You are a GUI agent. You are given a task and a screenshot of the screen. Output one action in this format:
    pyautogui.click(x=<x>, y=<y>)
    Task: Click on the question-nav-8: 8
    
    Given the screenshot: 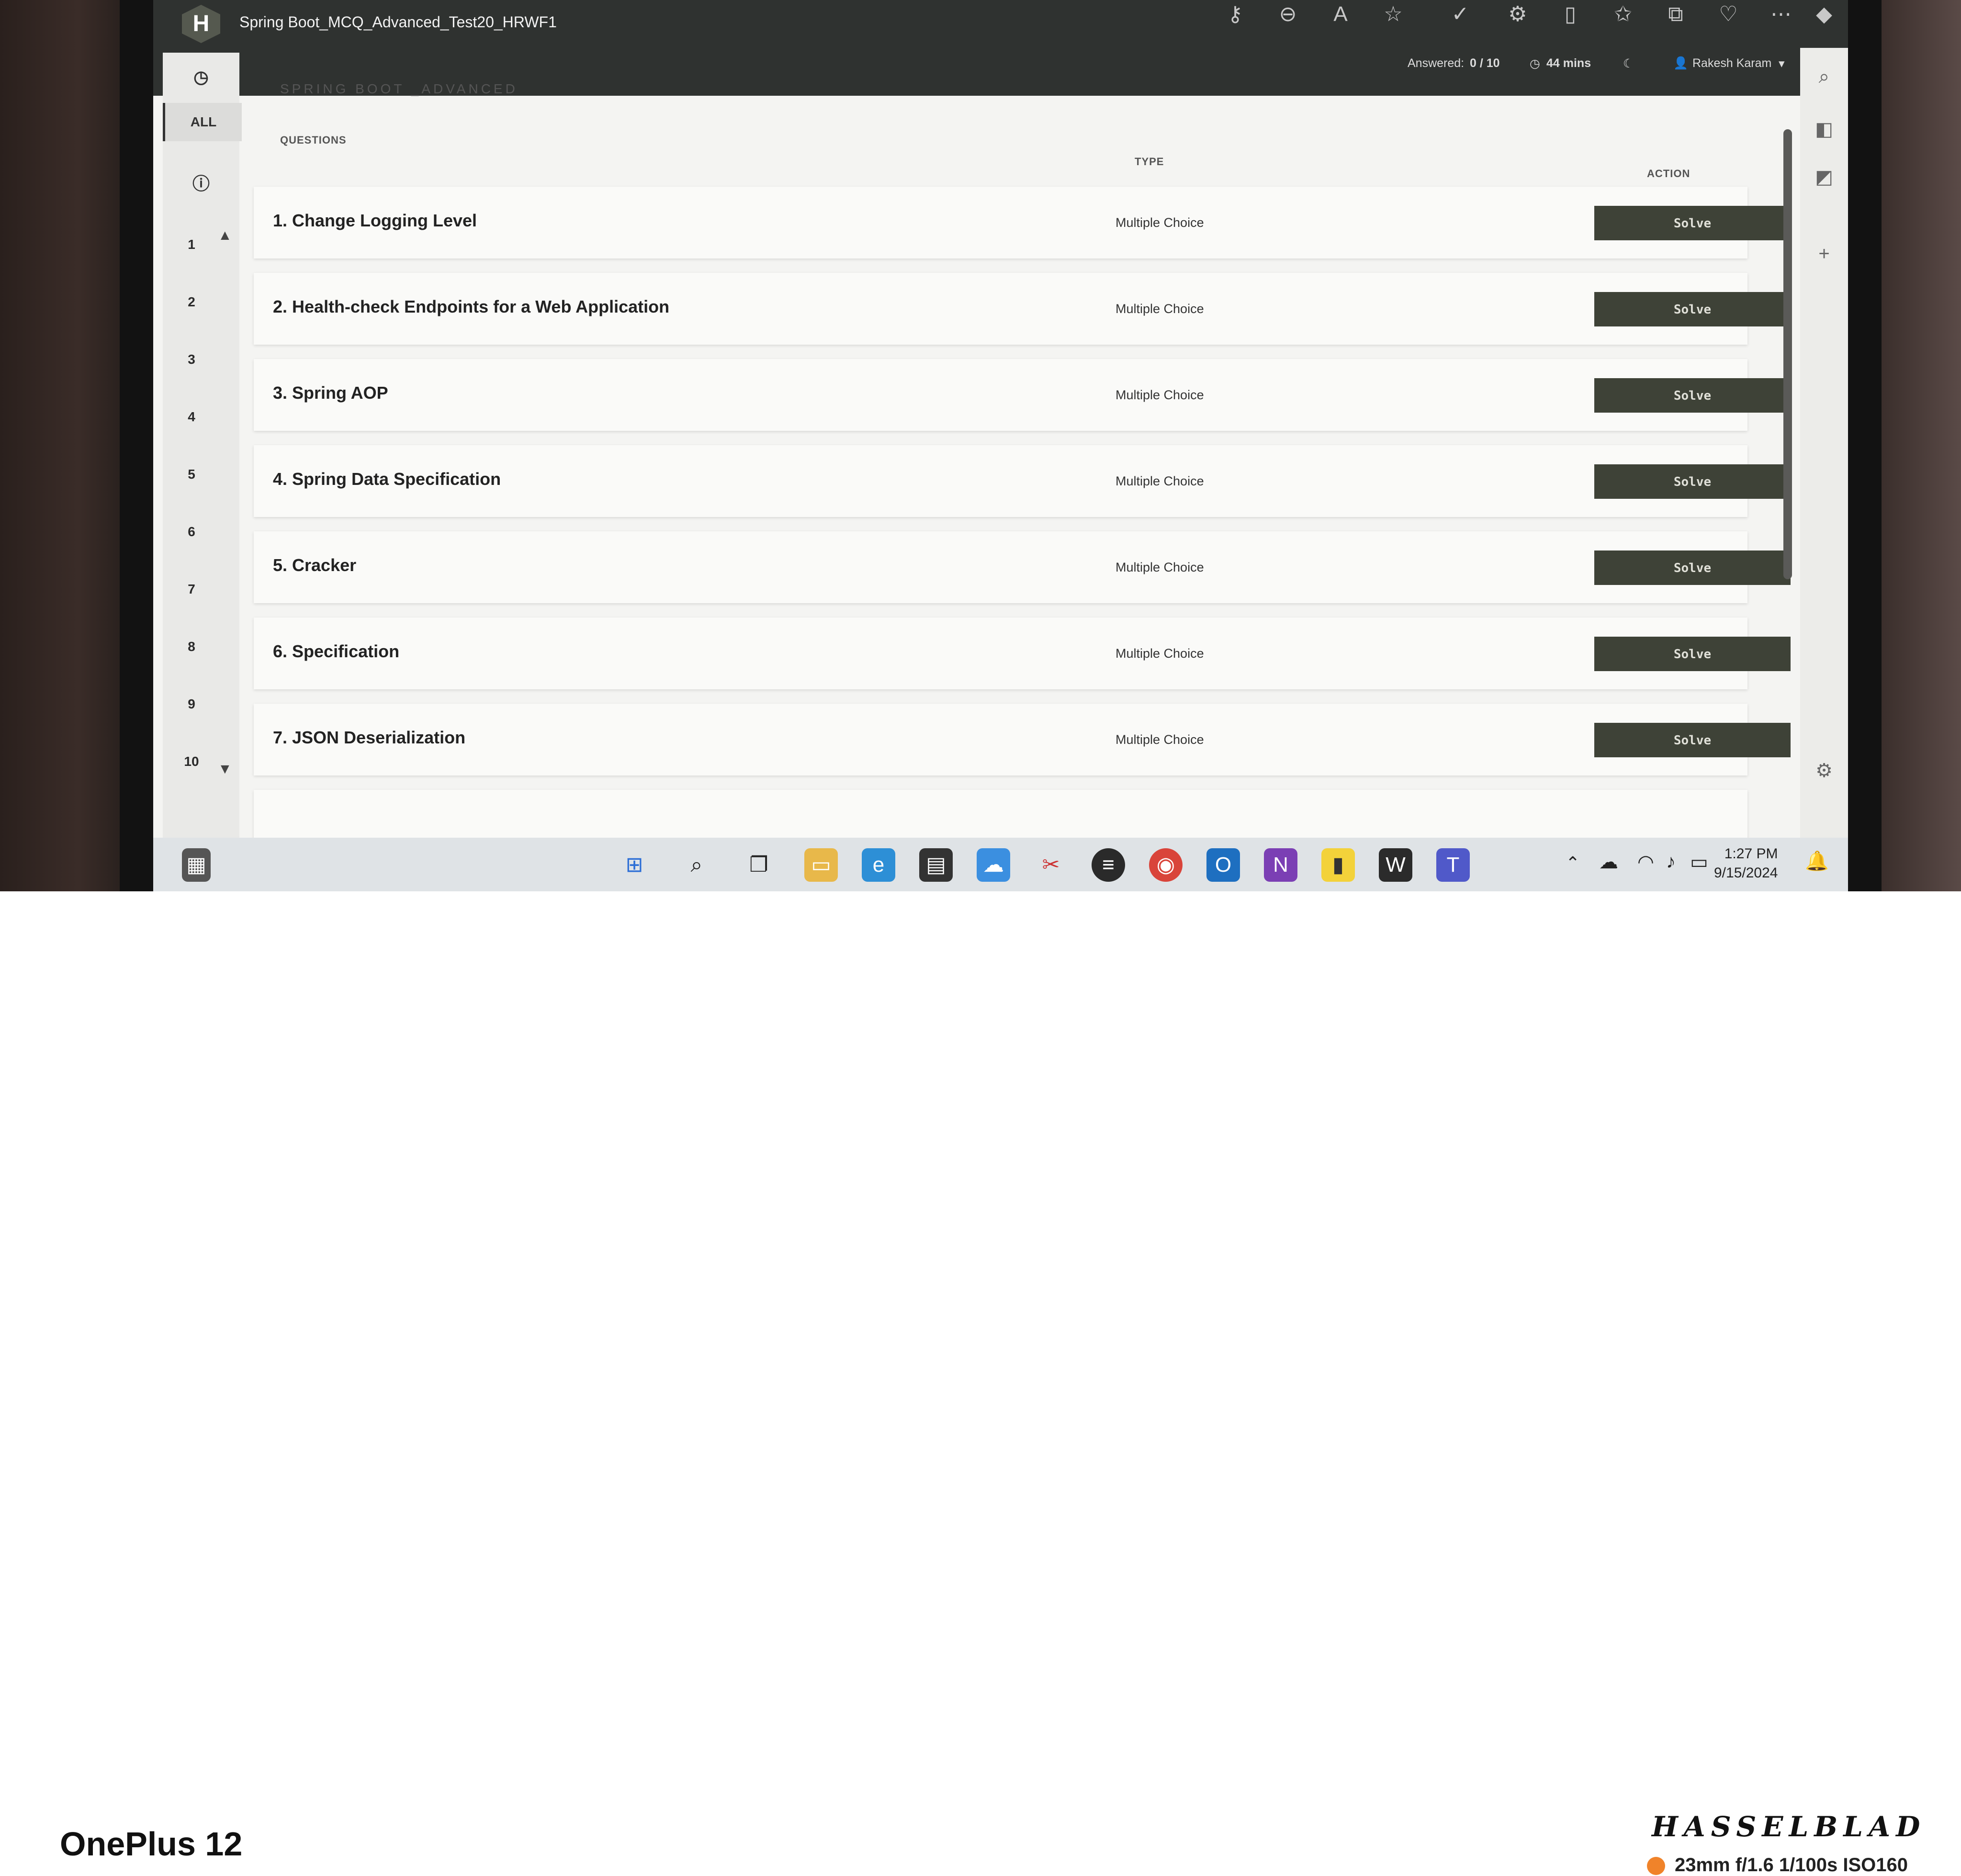 What is the action you would take?
    pyautogui.click(x=191, y=646)
    